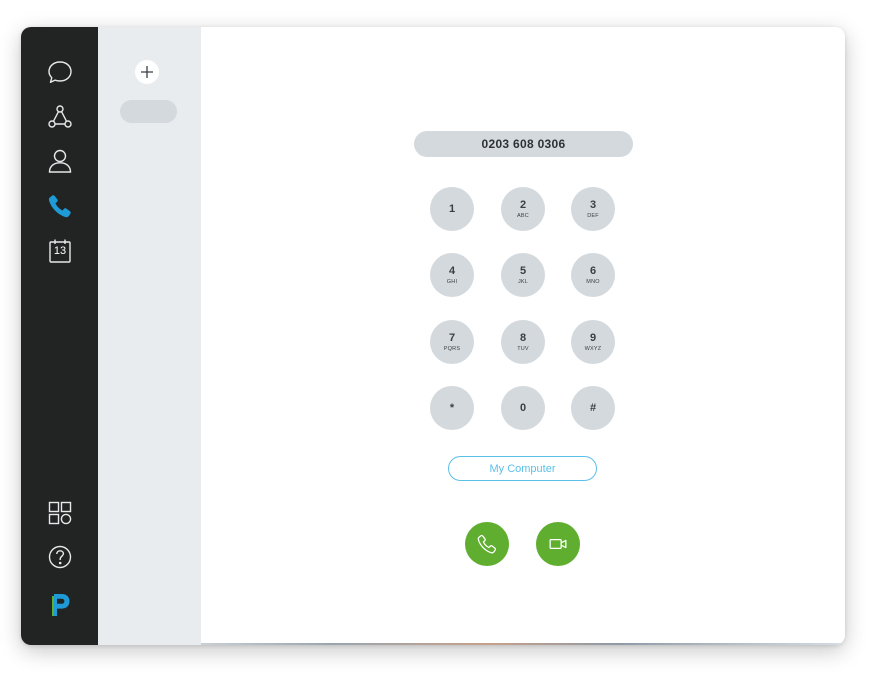 The width and height of the screenshot is (874, 677). I want to click on key-digit: 8, so click(523, 337).